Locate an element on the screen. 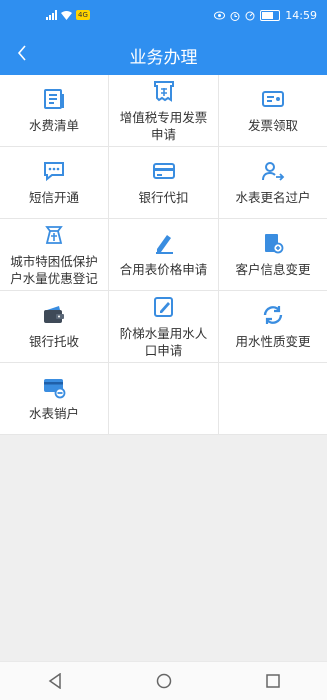 The height and width of the screenshot is (700, 327). header-bar: 业务办理 is located at coordinates (163, 53).